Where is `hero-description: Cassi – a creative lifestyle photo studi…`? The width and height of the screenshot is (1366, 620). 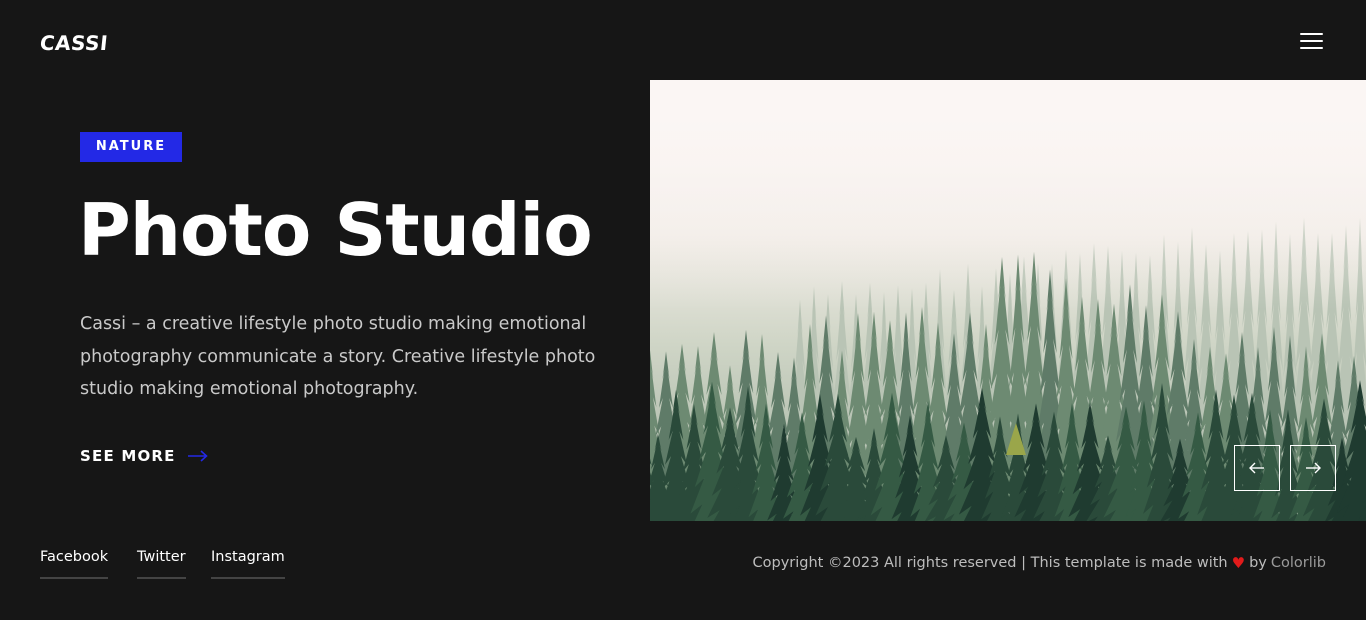 hero-description: Cassi – a creative lifestyle photo studi… is located at coordinates (338, 356).